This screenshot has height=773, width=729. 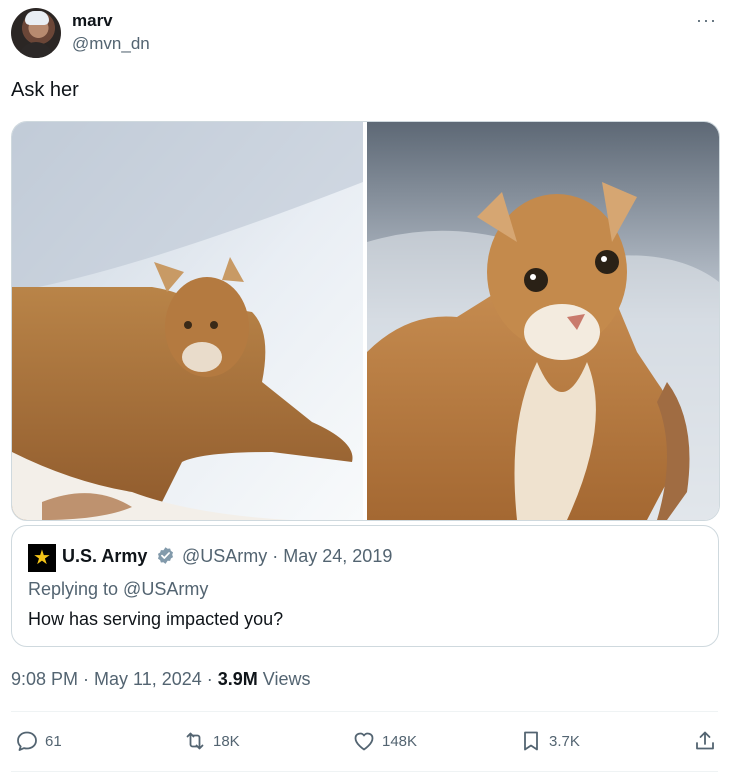 What do you see at coordinates (92, 21) in the screenshot?
I see `author-name: marv` at bounding box center [92, 21].